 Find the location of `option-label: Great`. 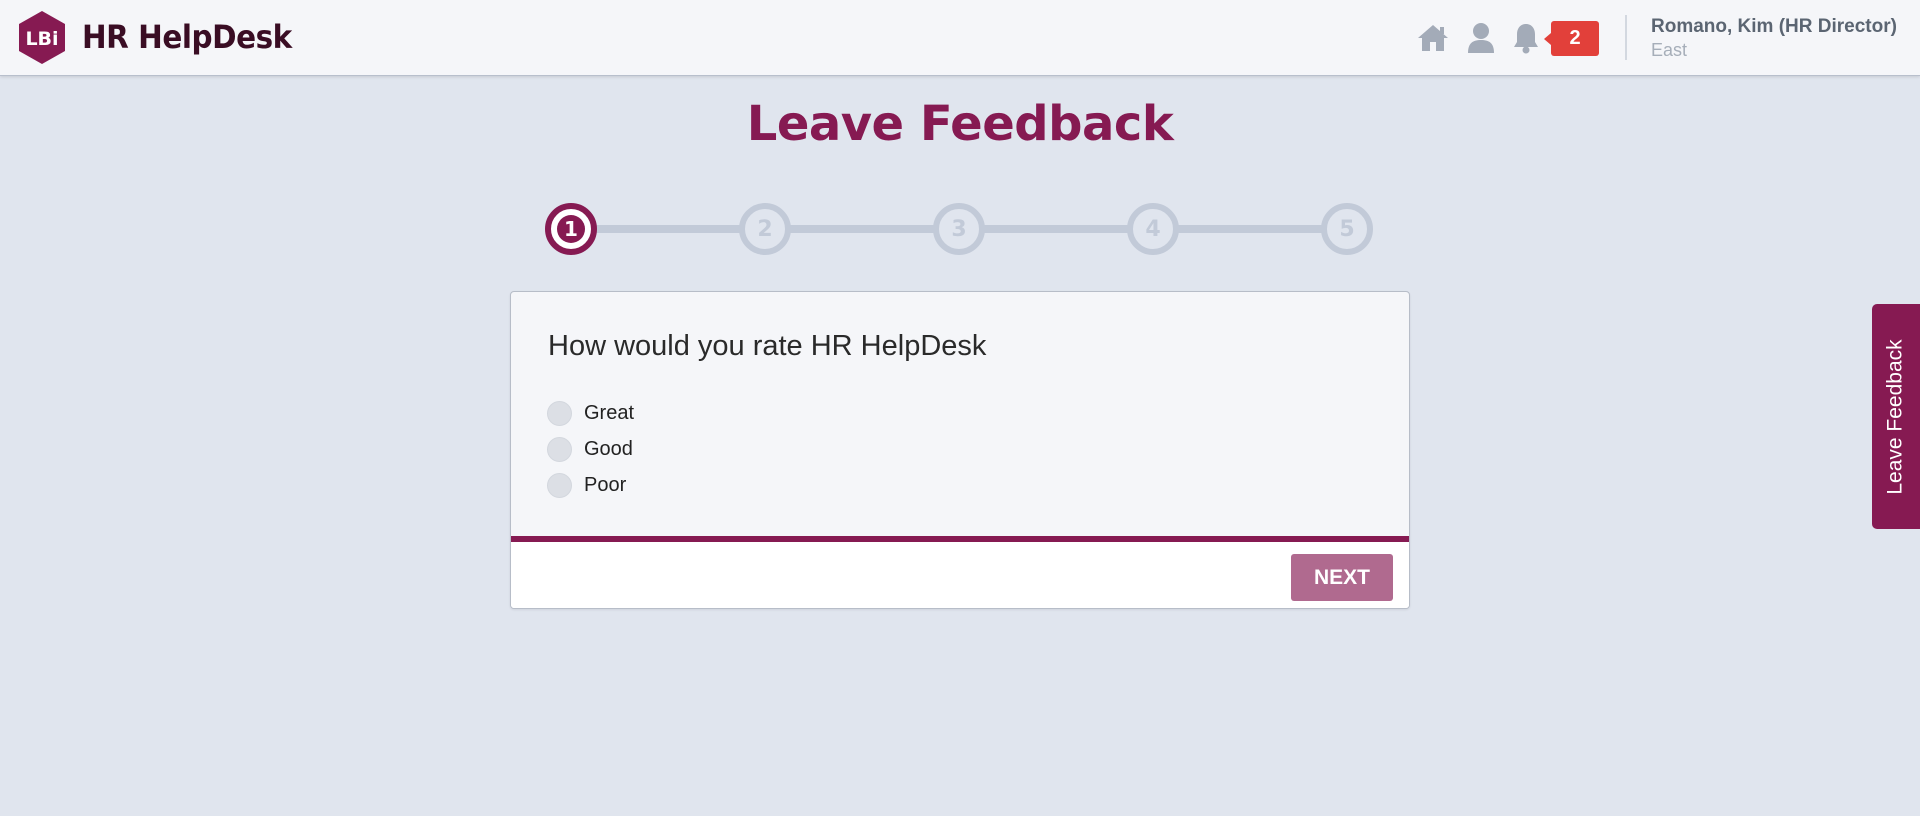

option-label: Great is located at coordinates (609, 412).